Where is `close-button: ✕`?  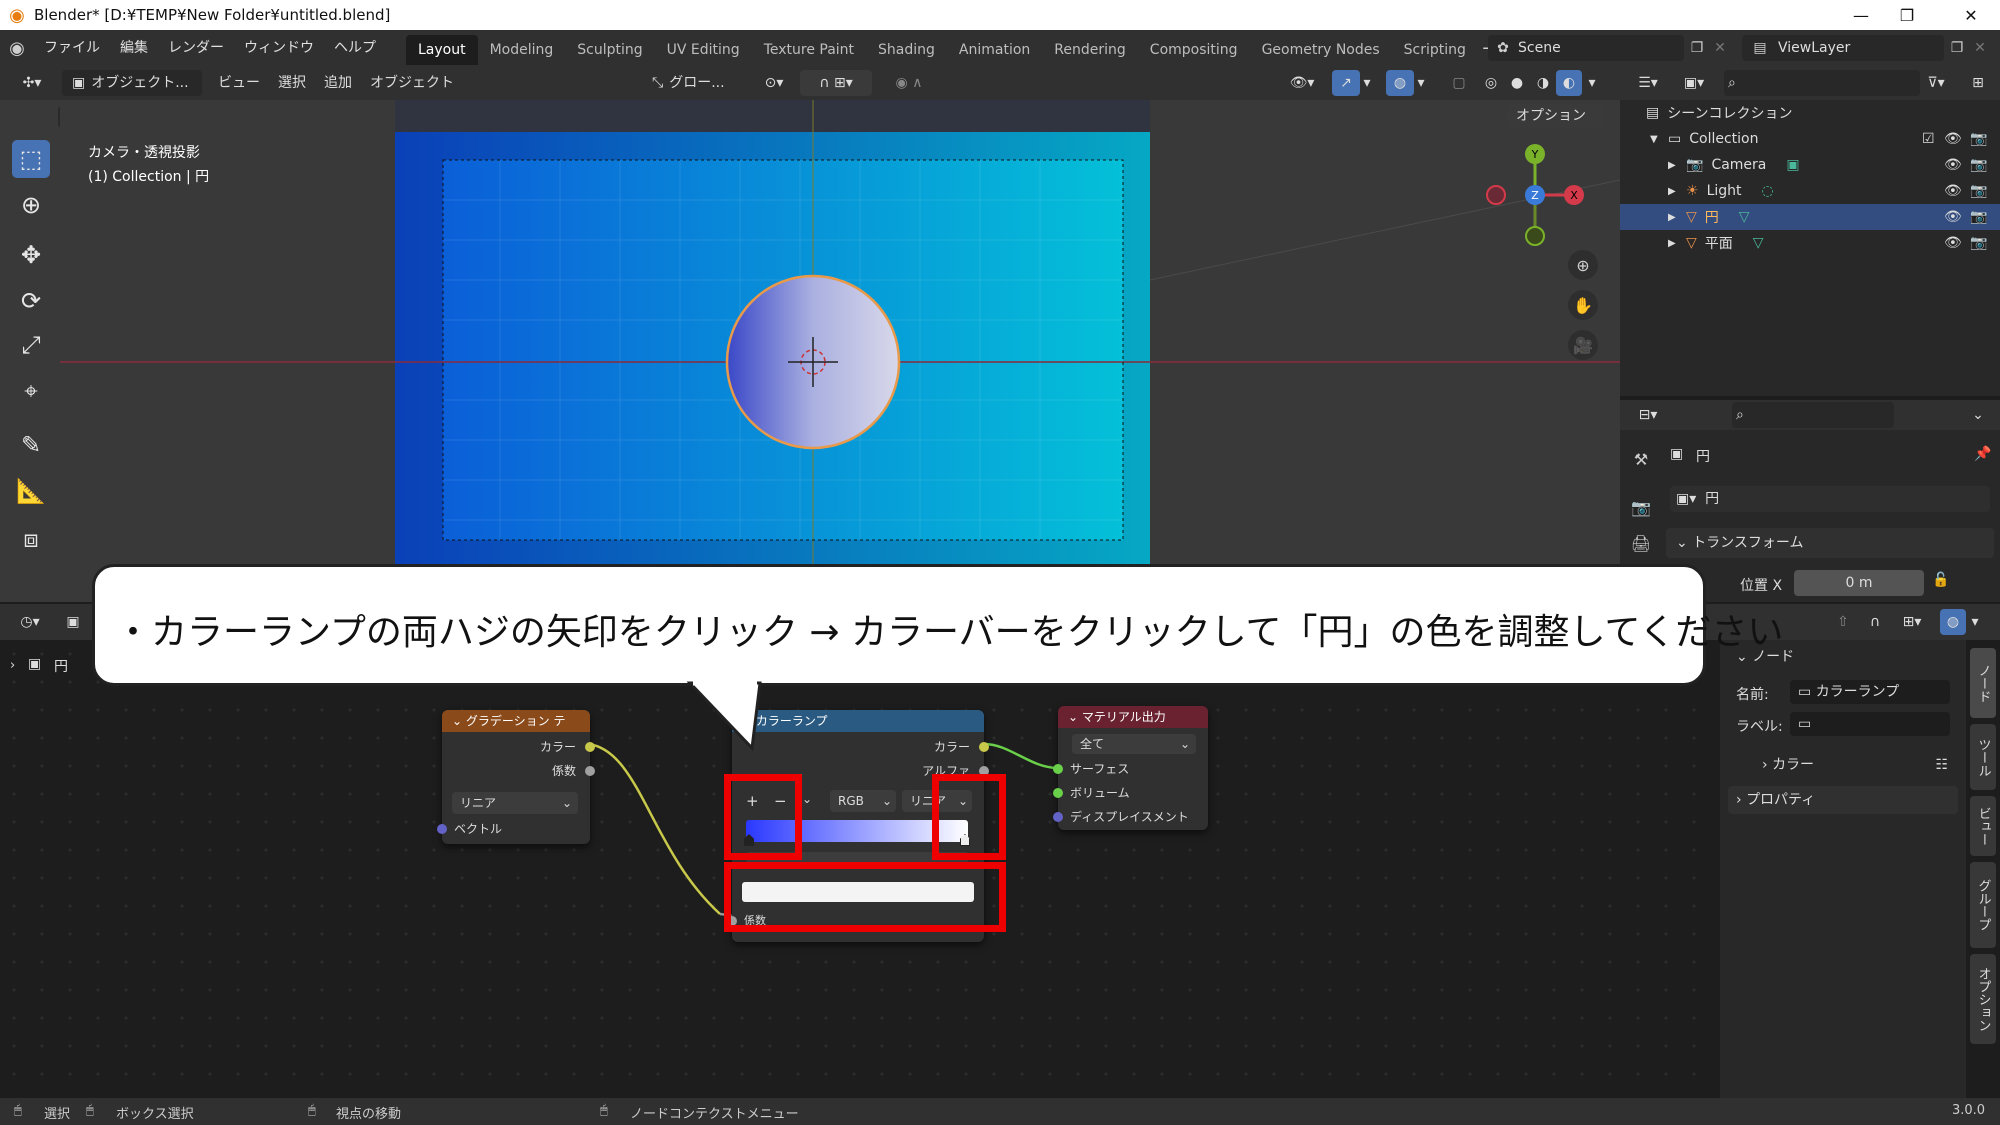
close-button: ✕ is located at coordinates (1971, 15).